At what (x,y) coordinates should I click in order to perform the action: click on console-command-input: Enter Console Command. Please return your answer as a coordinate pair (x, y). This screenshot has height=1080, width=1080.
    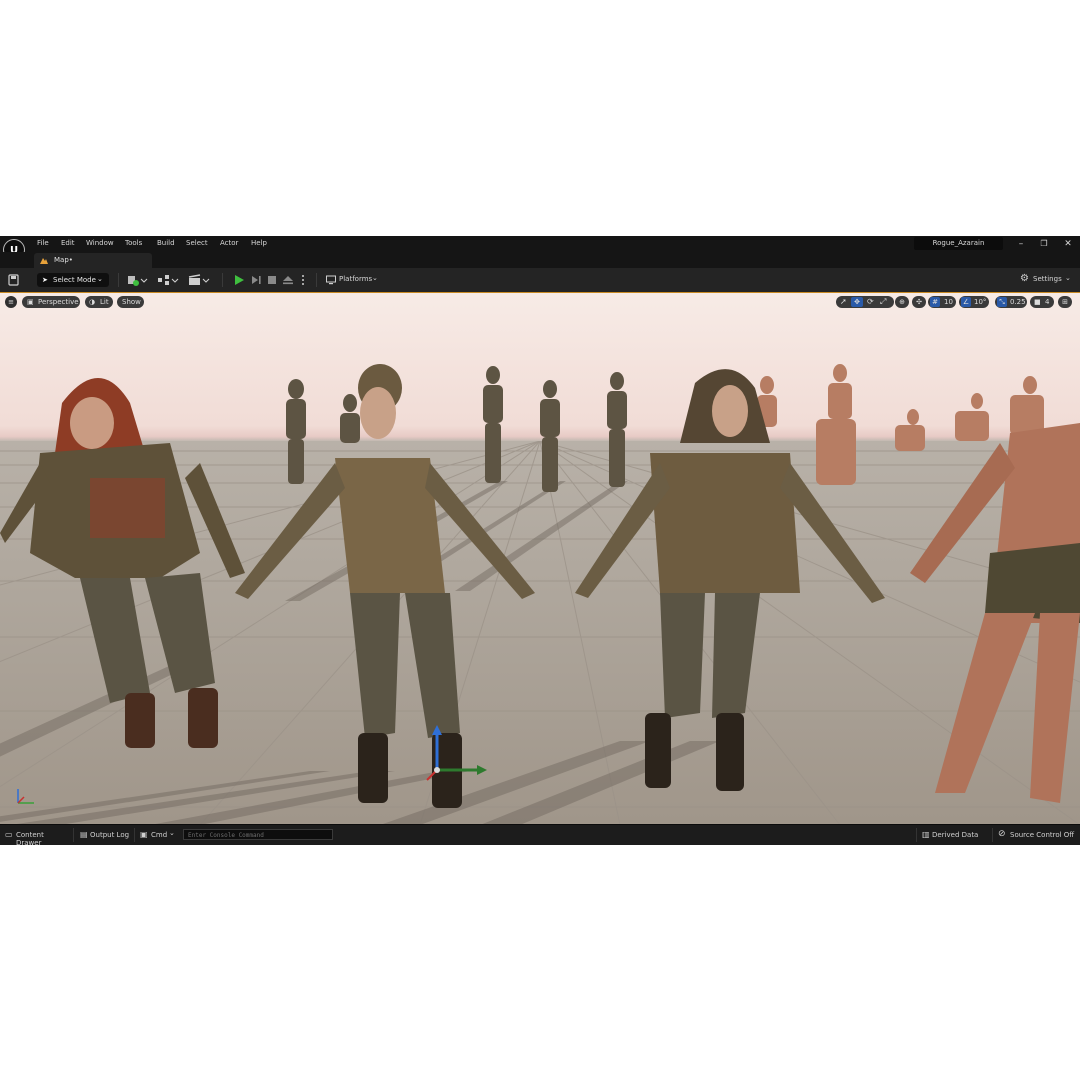
    Looking at the image, I should click on (258, 834).